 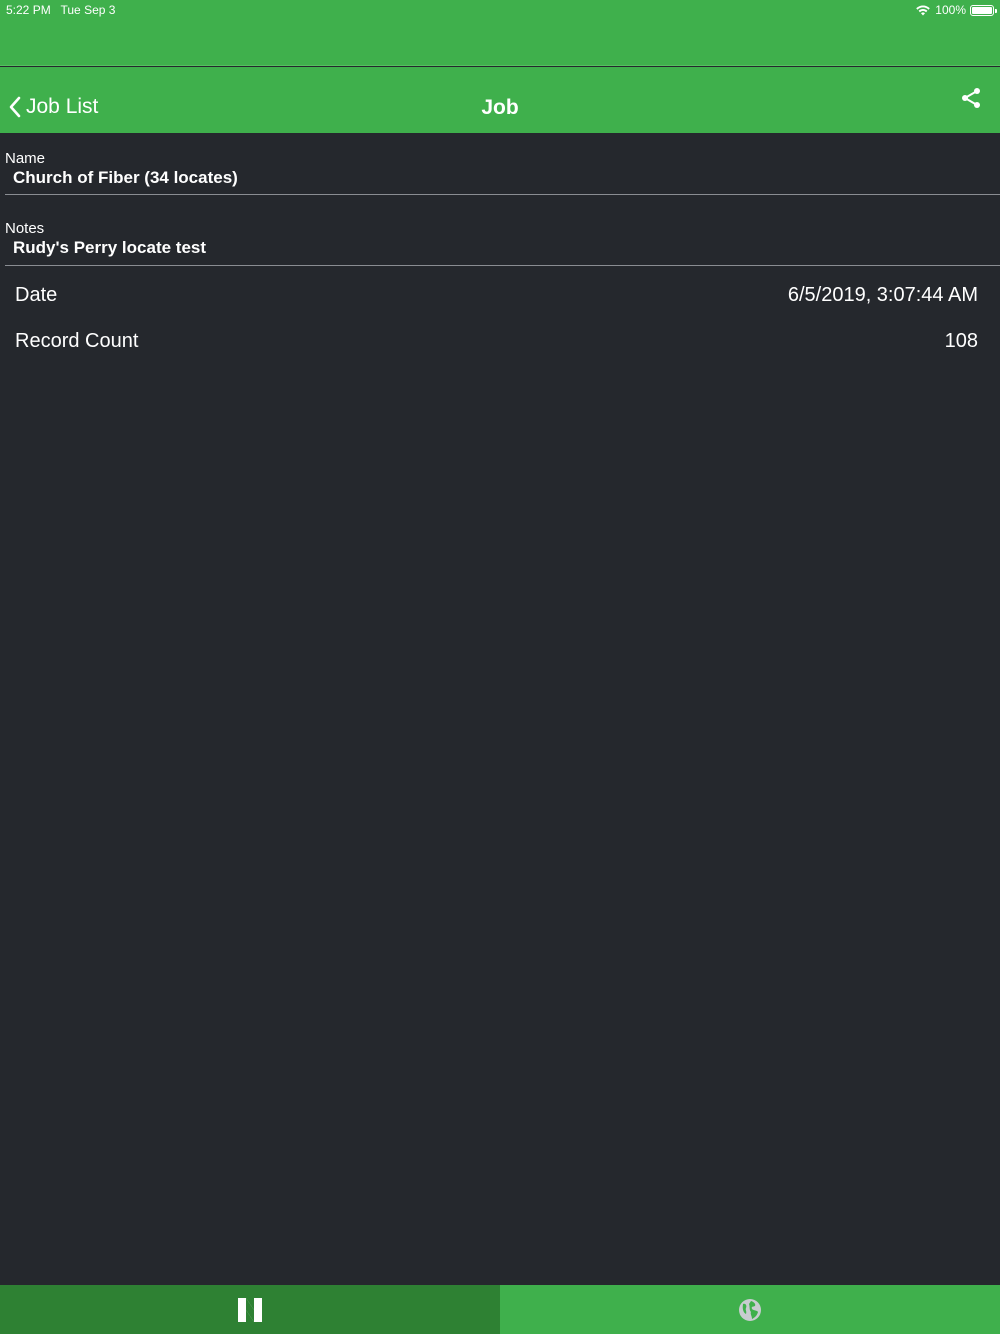 I want to click on status-date: Tue Sep 3, so click(x=88, y=10).